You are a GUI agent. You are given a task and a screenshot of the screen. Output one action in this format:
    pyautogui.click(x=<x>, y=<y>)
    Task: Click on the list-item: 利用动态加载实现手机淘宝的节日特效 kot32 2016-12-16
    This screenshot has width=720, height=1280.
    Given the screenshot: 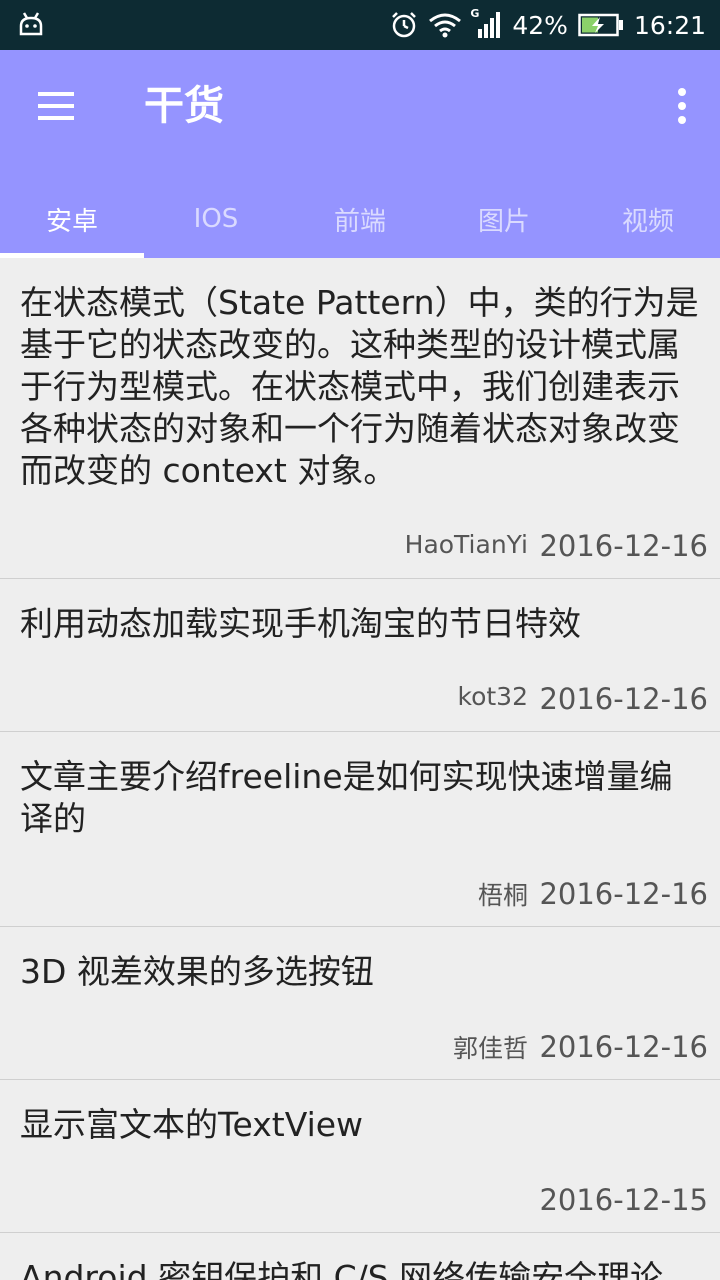 What is the action you would take?
    pyautogui.click(x=360, y=655)
    